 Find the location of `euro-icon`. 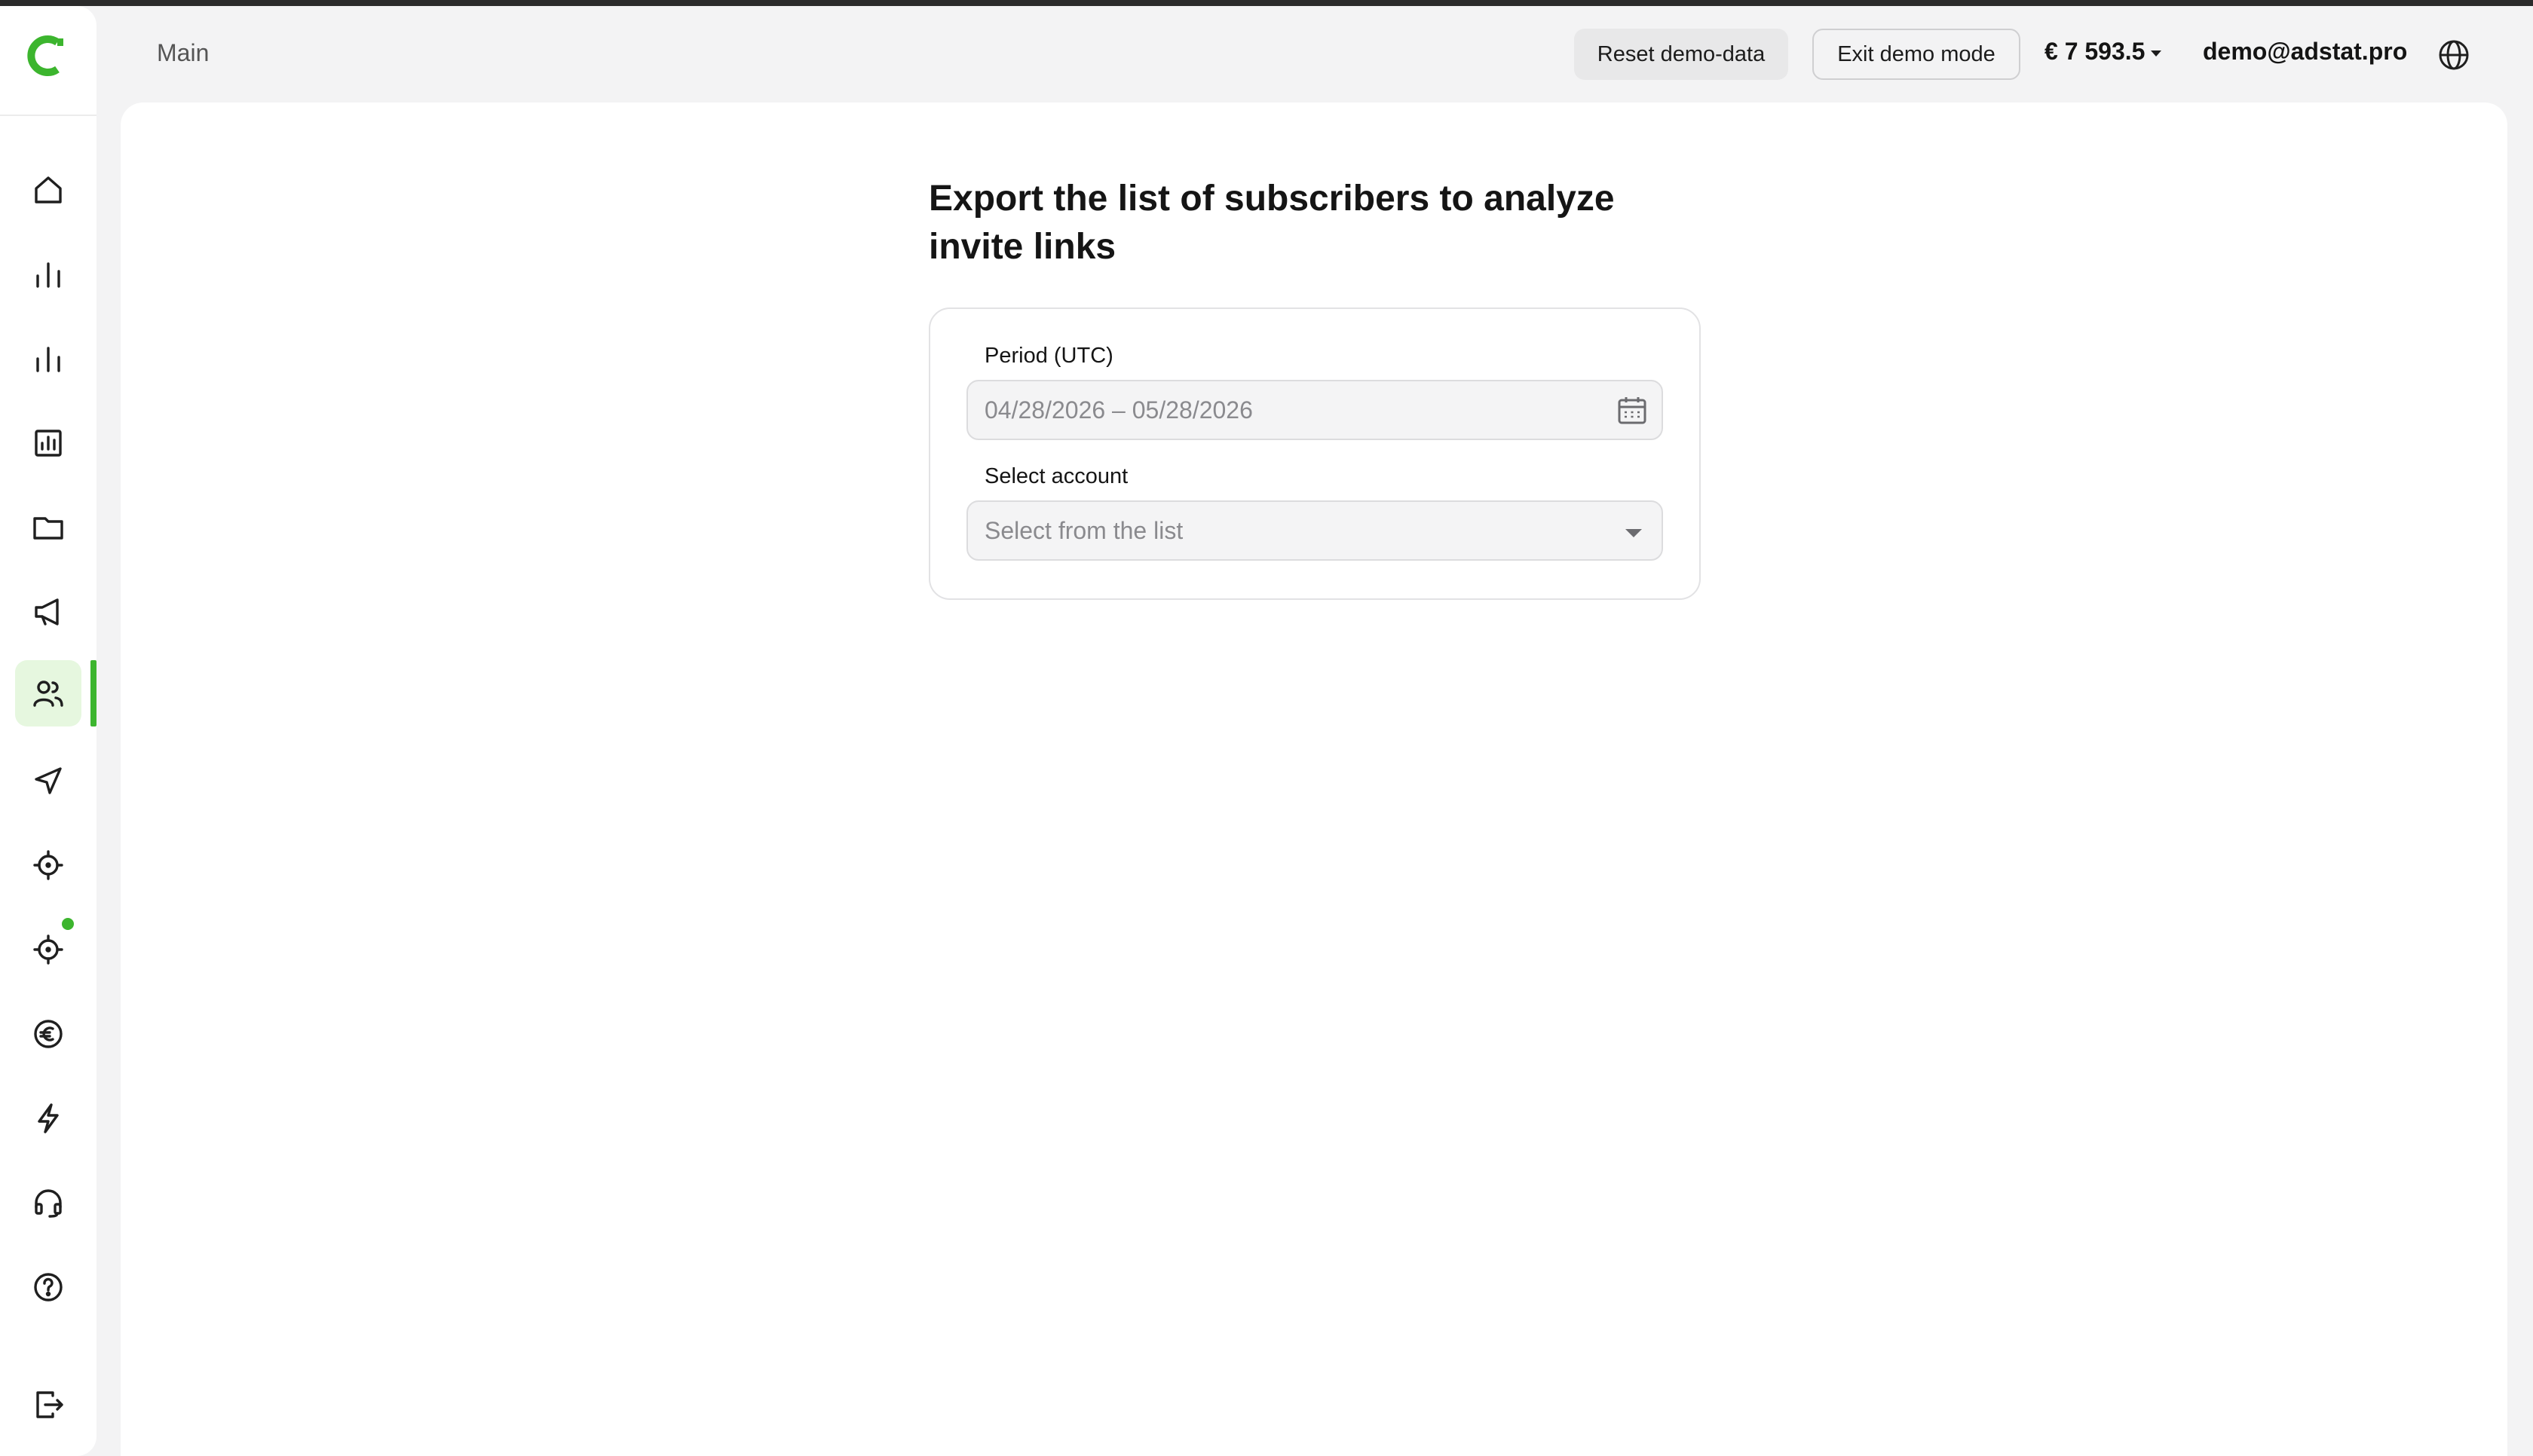

euro-icon is located at coordinates (48, 1034).